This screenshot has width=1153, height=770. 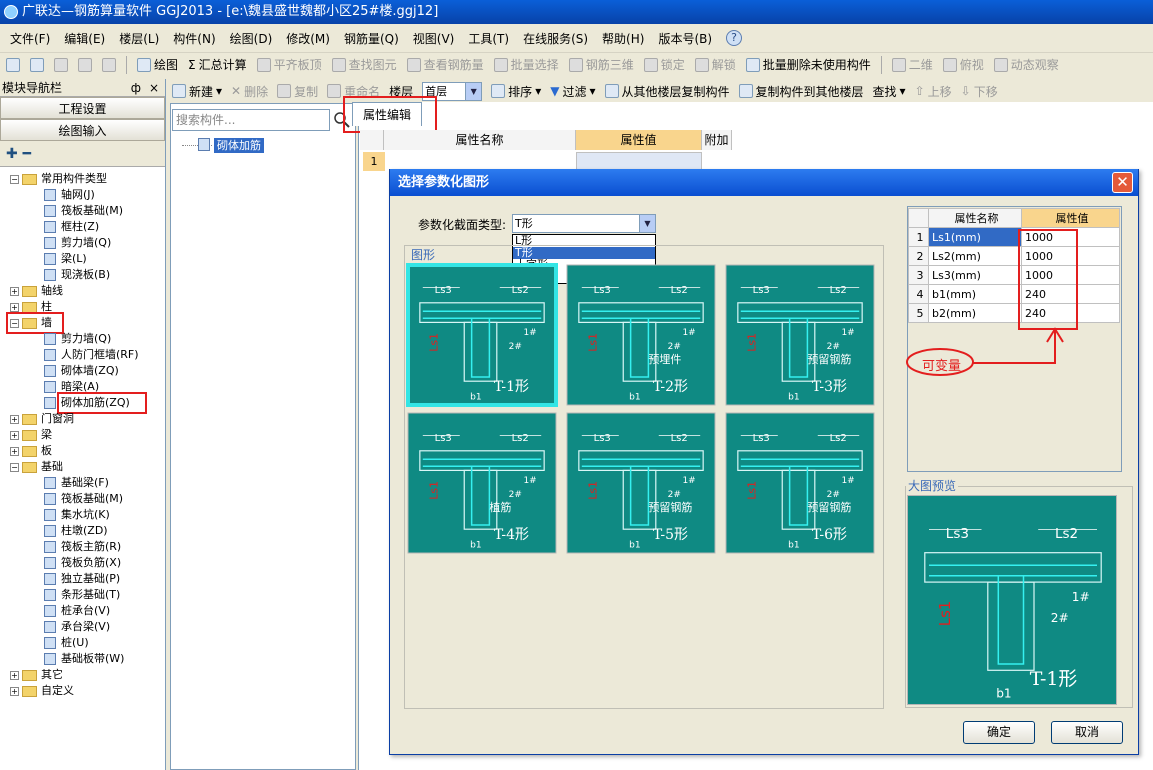 What do you see at coordinates (82, 483) in the screenshot?
I see `tree-item: 基础梁(F)` at bounding box center [82, 483].